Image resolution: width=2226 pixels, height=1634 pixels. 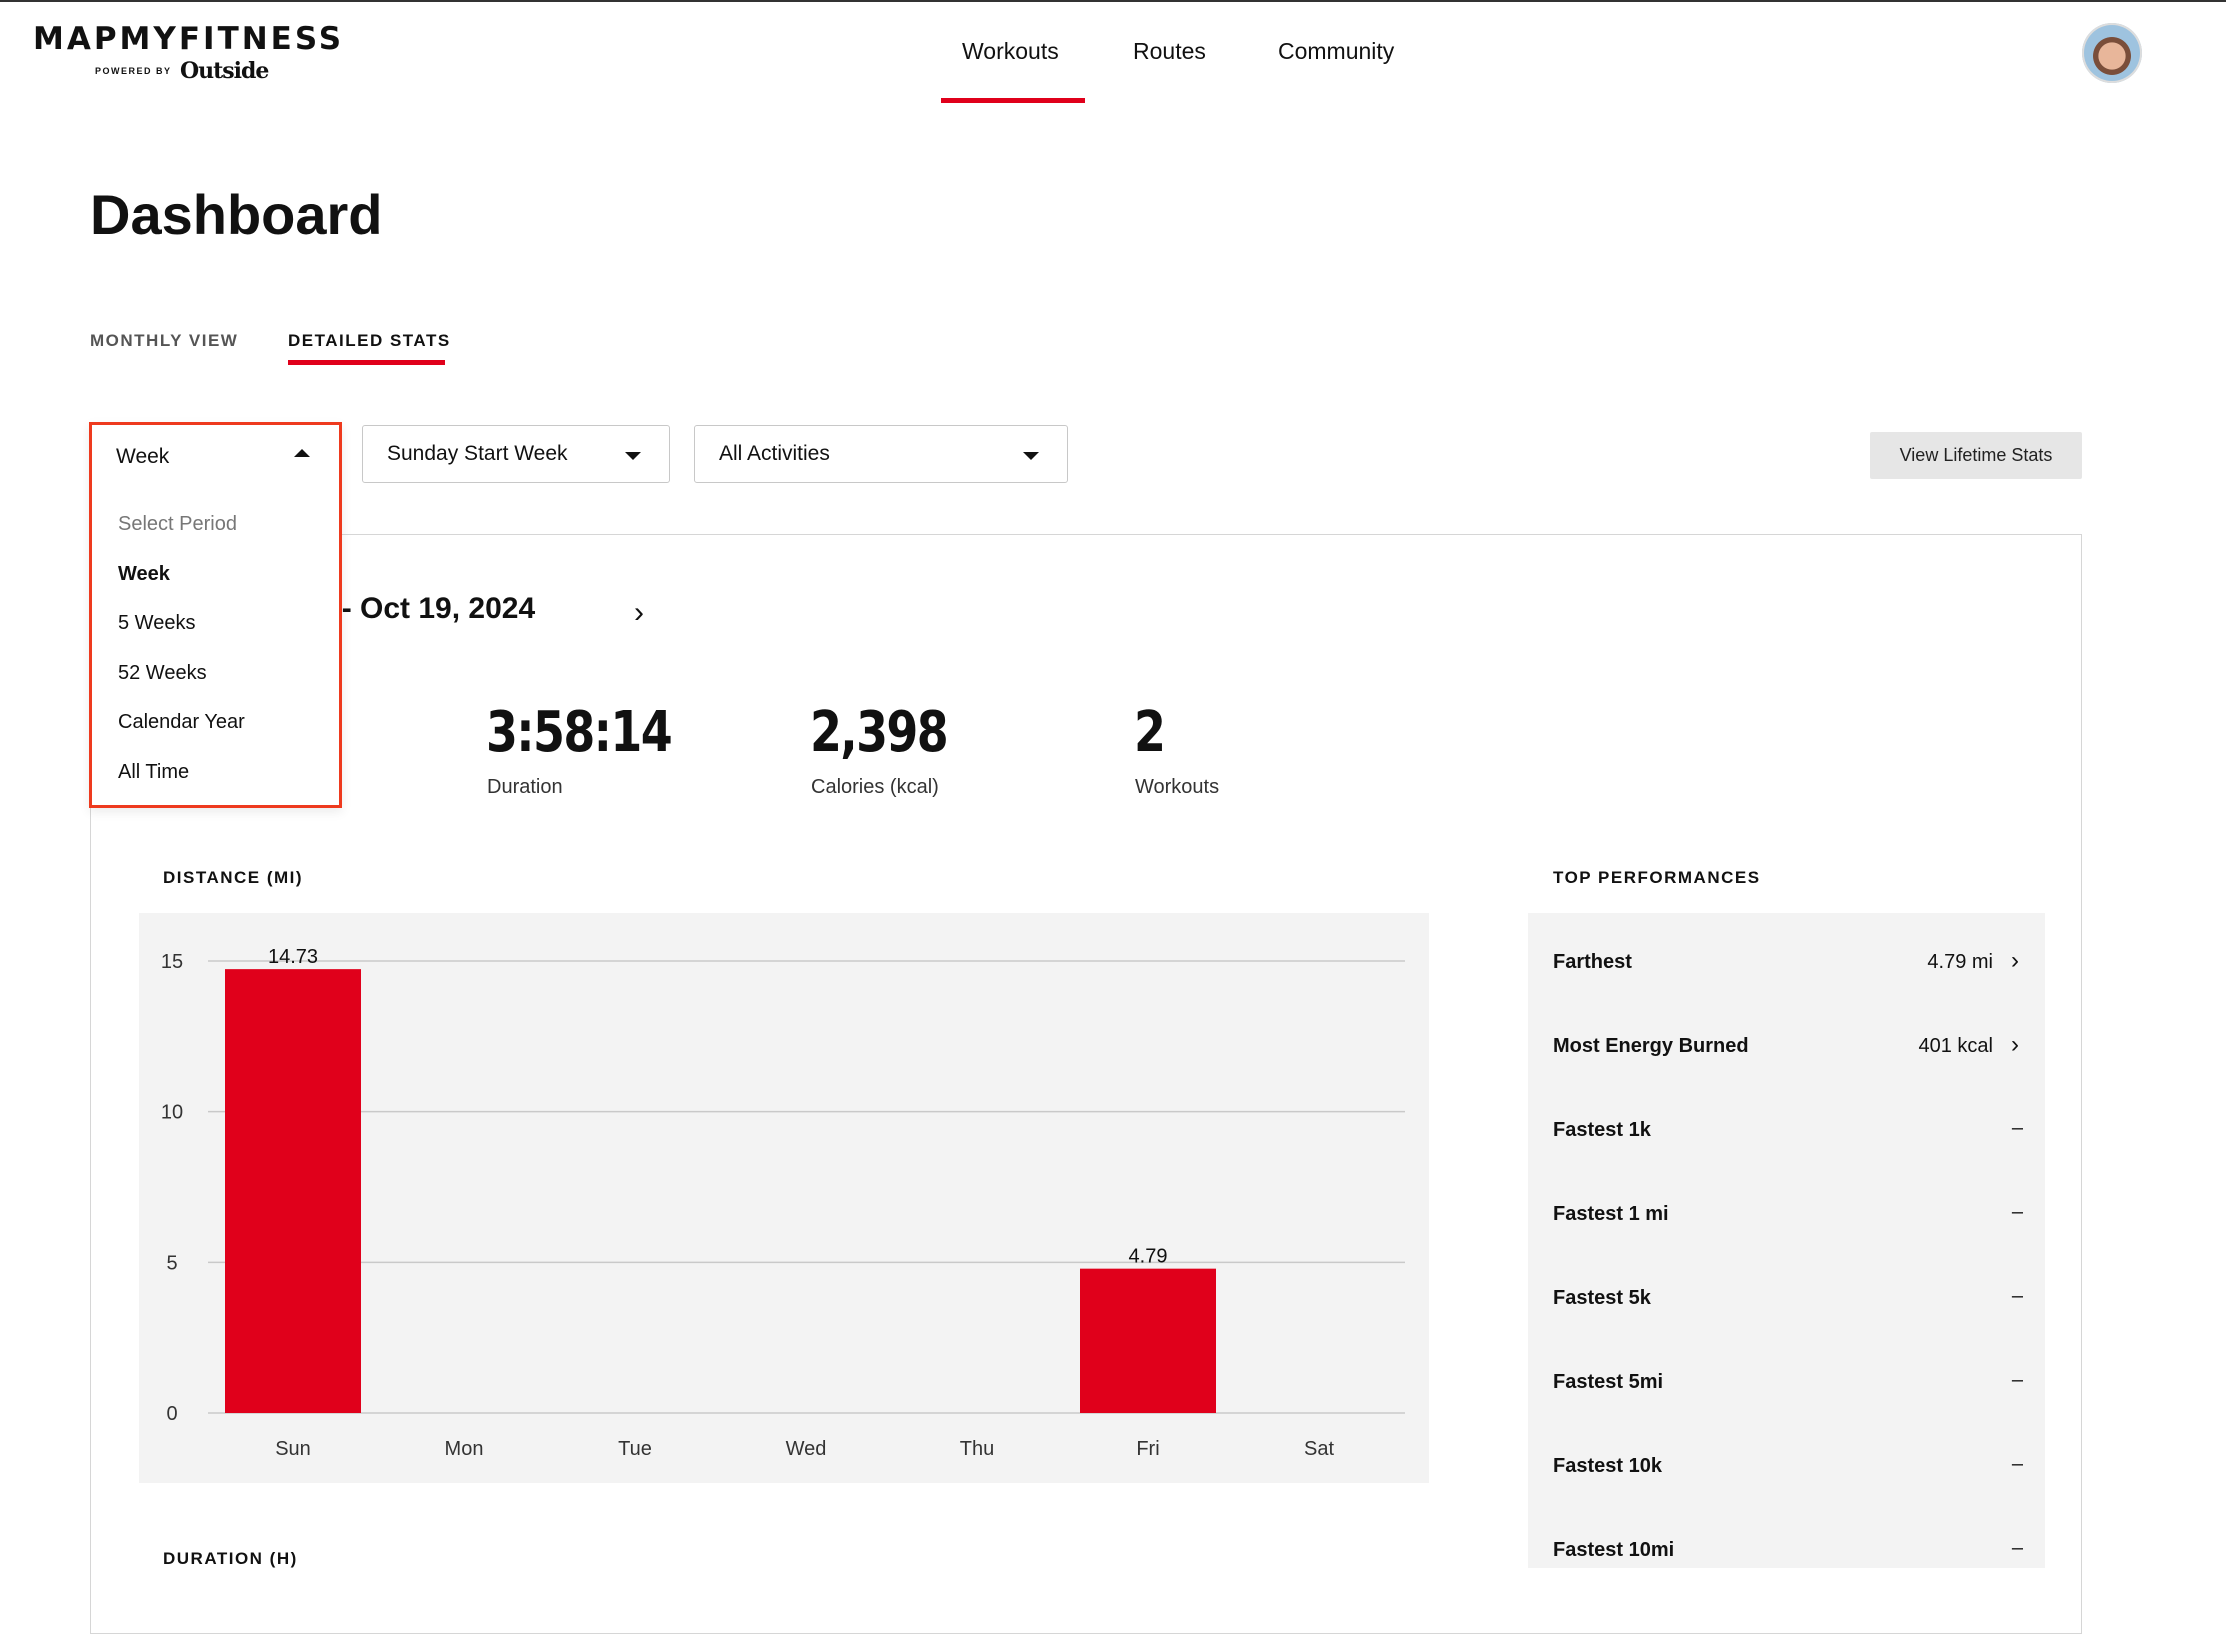 What do you see at coordinates (293, 1449) in the screenshot?
I see `x-tick-label: Sun` at bounding box center [293, 1449].